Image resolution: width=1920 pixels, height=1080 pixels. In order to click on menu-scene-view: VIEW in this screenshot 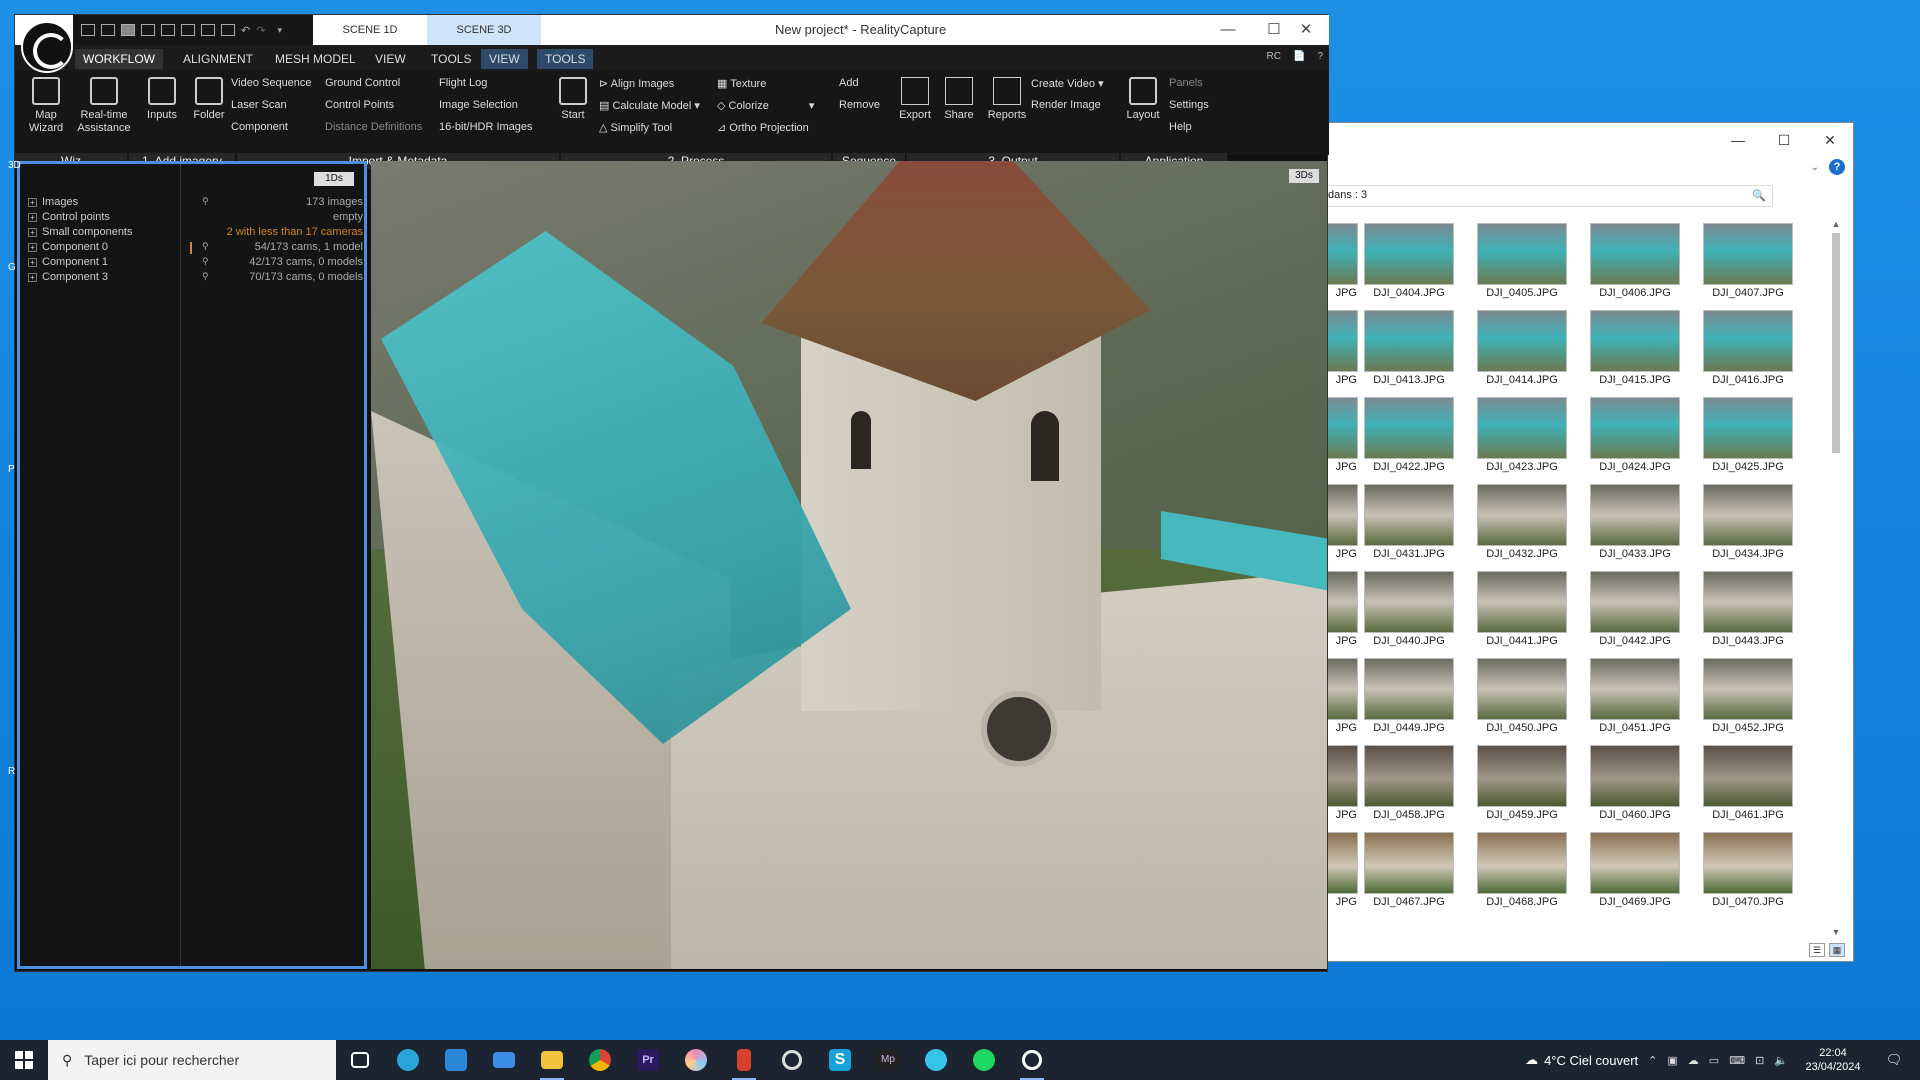, I will do `click(504, 59)`.